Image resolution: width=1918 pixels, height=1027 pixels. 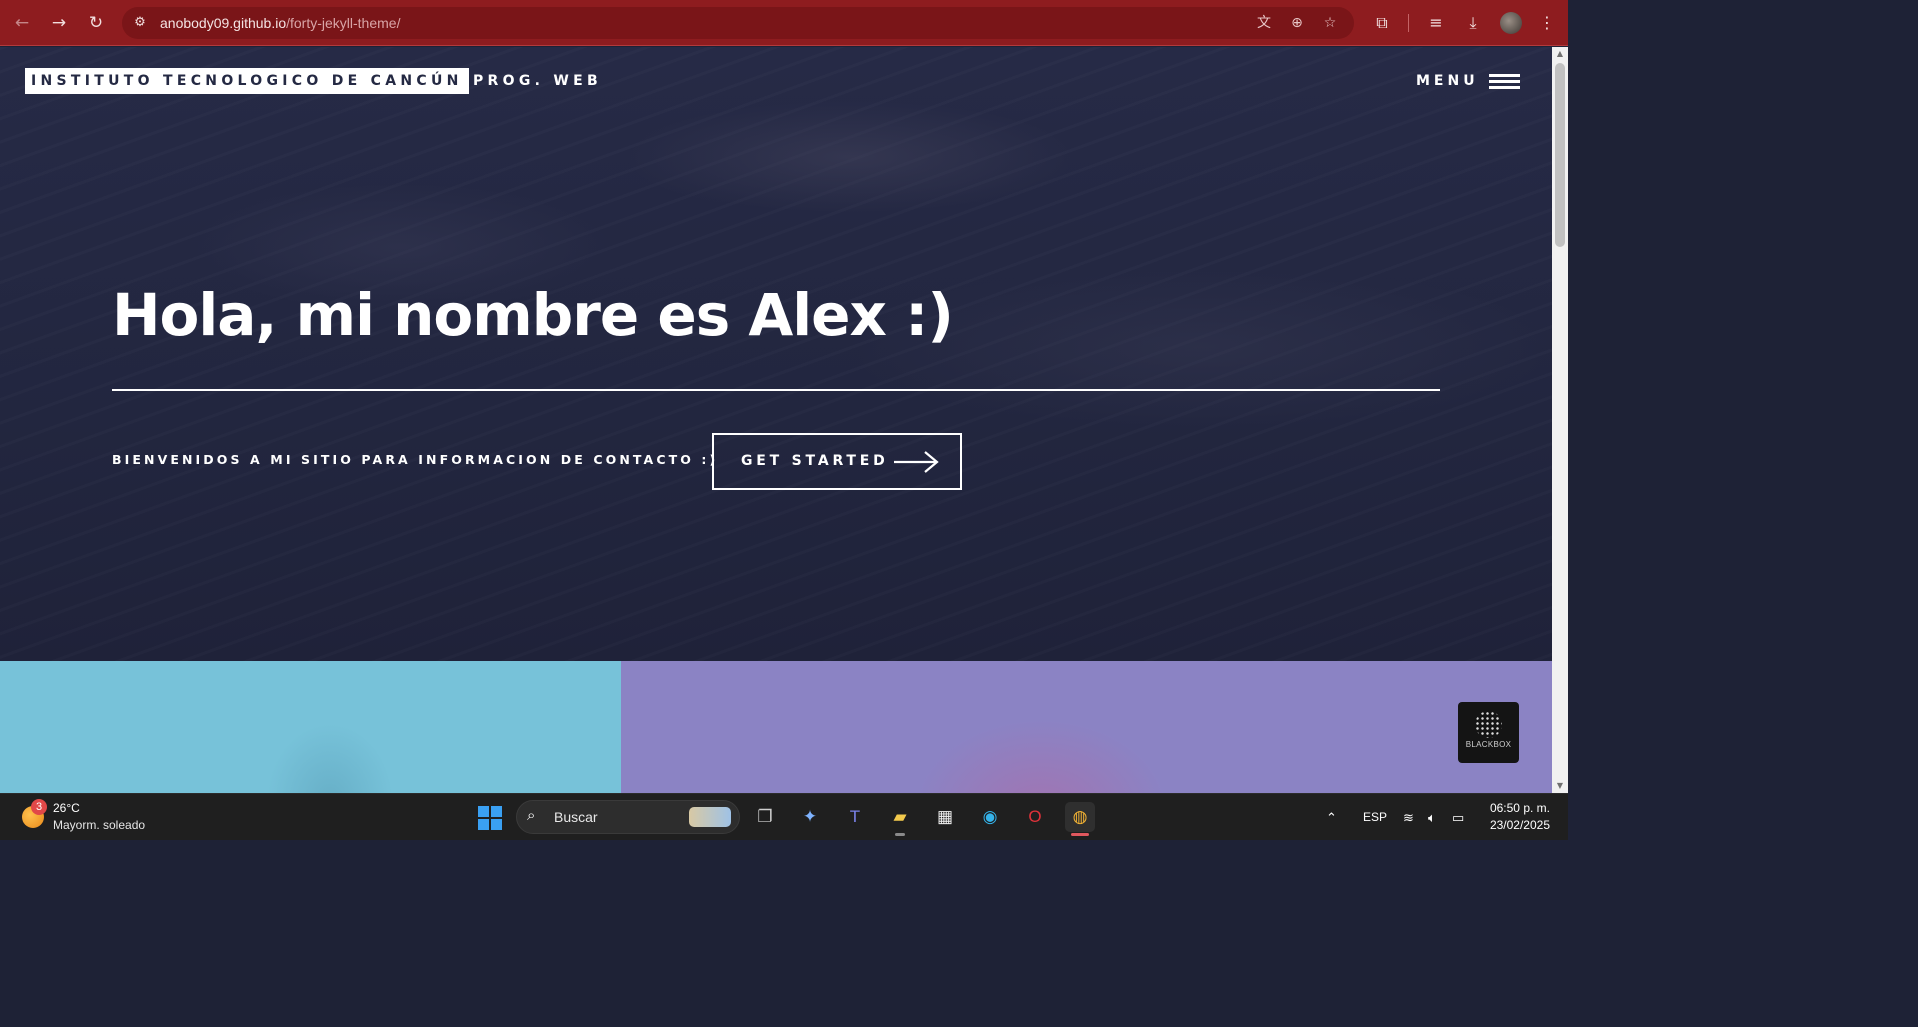 I want to click on store-icon: ▦, so click(x=945, y=817).